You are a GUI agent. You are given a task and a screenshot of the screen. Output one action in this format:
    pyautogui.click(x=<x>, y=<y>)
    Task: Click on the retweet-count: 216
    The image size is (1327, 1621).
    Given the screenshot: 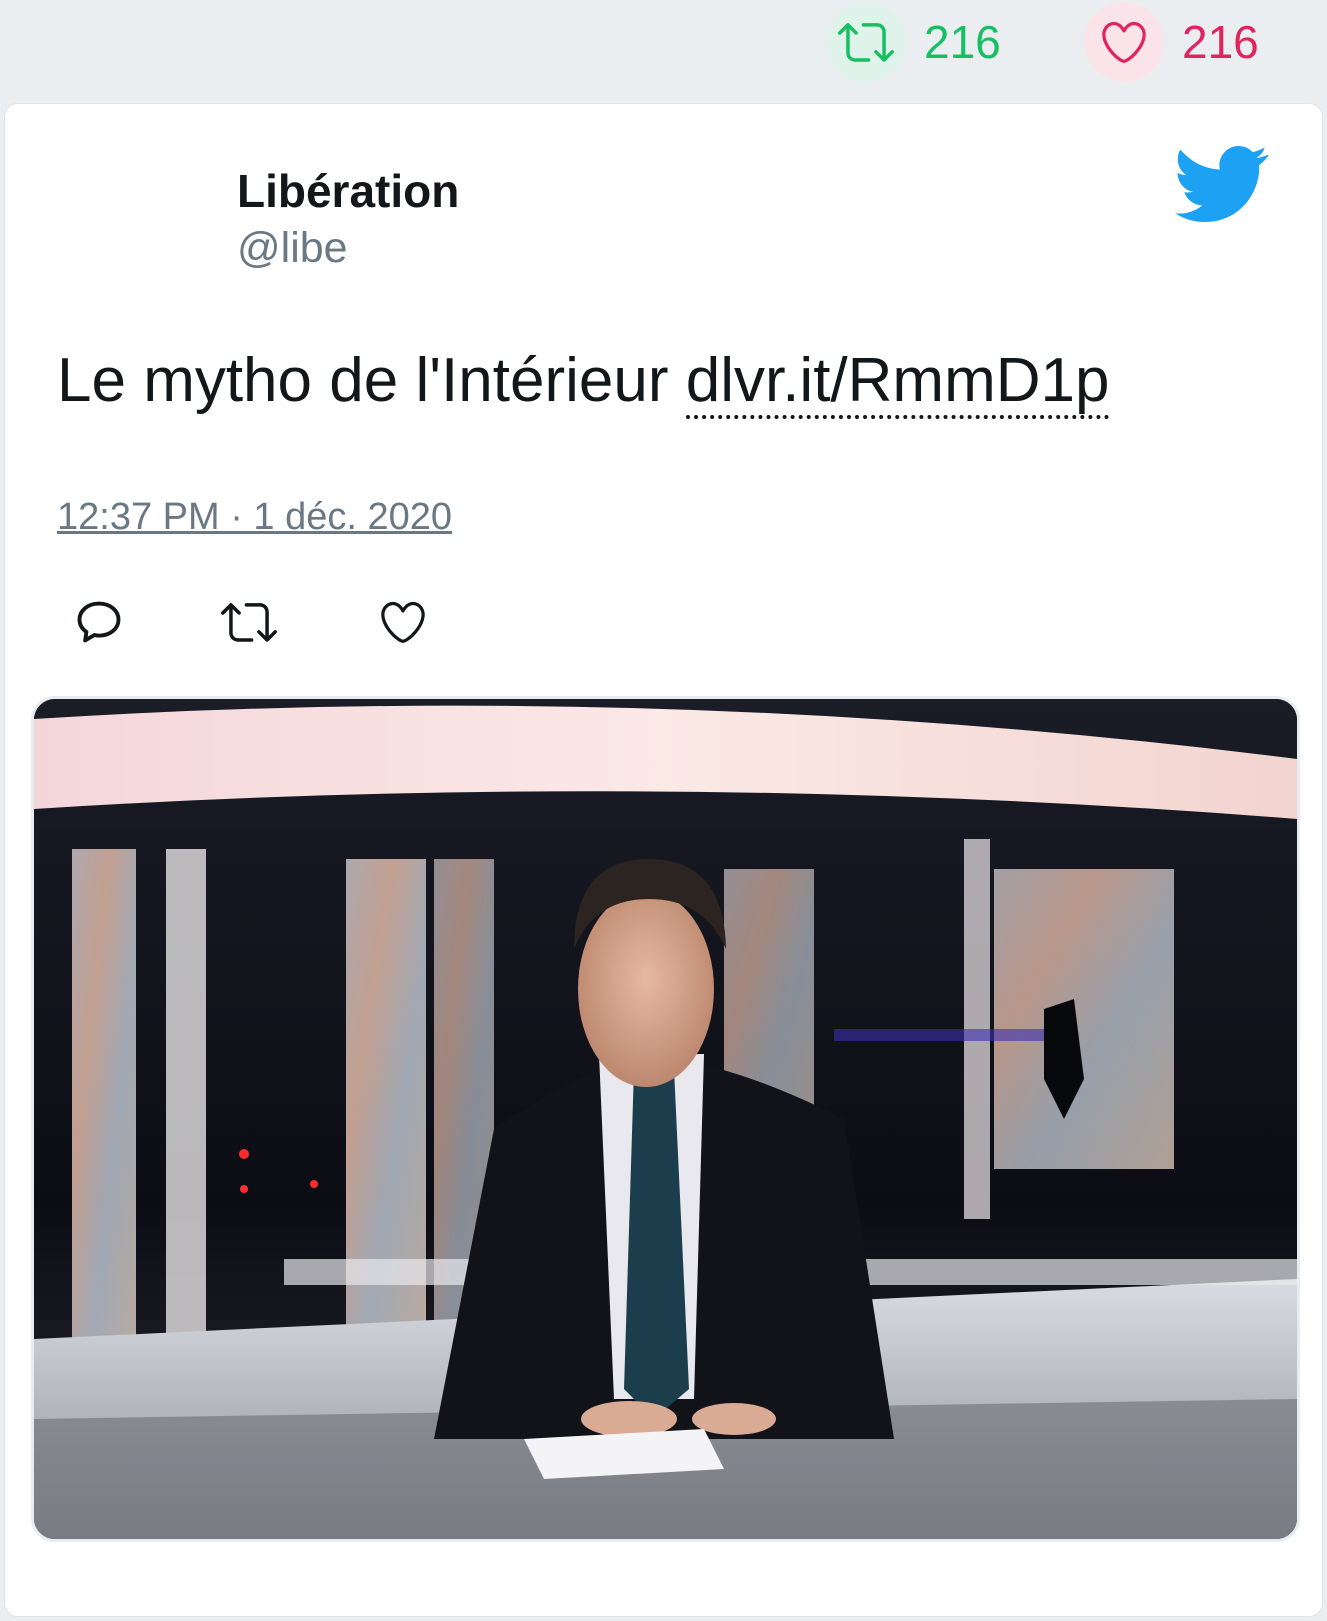 What is the action you would take?
    pyautogui.click(x=962, y=42)
    